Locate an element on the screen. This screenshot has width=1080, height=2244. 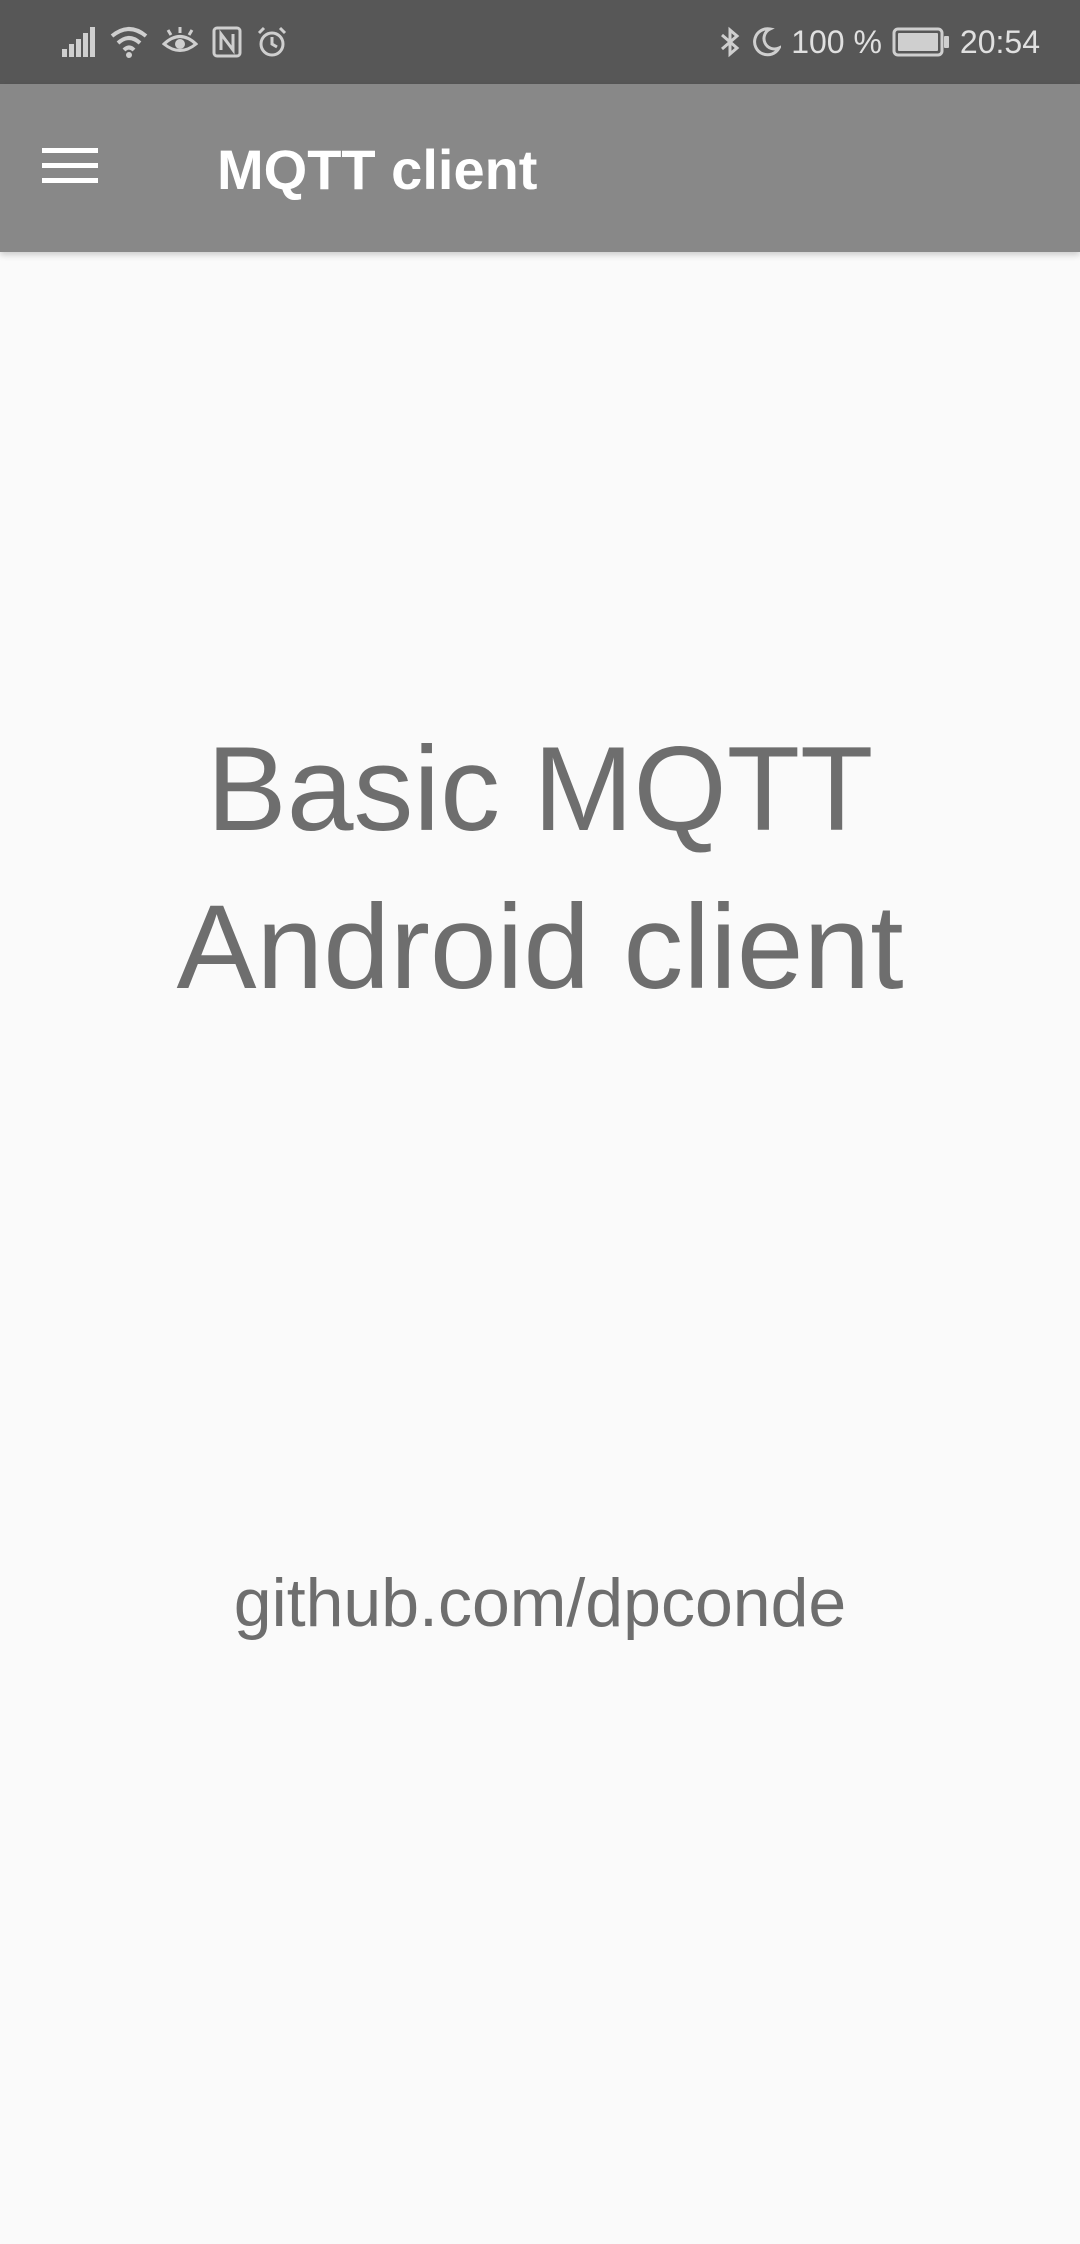
signal-icon is located at coordinates (79, 42).